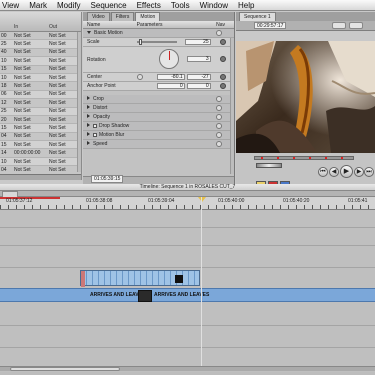  Describe the element at coordinates (197, 42) in the screenshot. I see `scale-field: 25` at that location.